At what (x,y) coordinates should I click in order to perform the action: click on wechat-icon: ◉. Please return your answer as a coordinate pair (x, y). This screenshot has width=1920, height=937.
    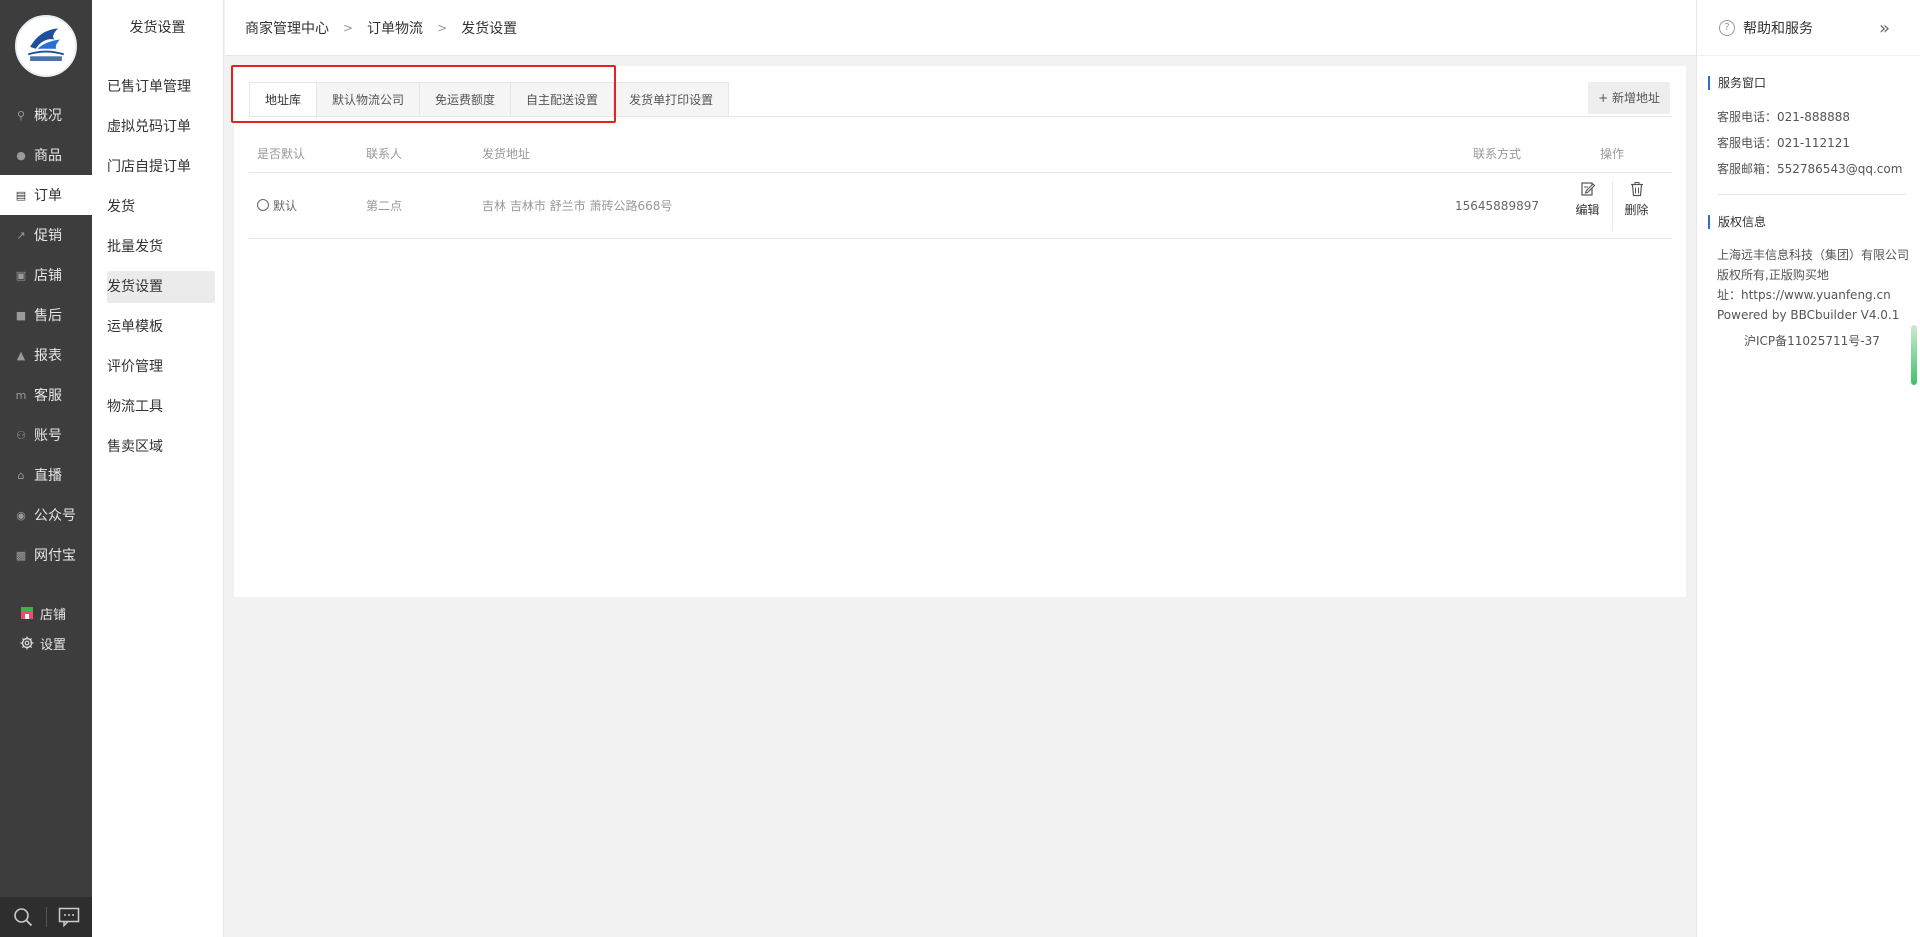
    Looking at the image, I should click on (21, 515).